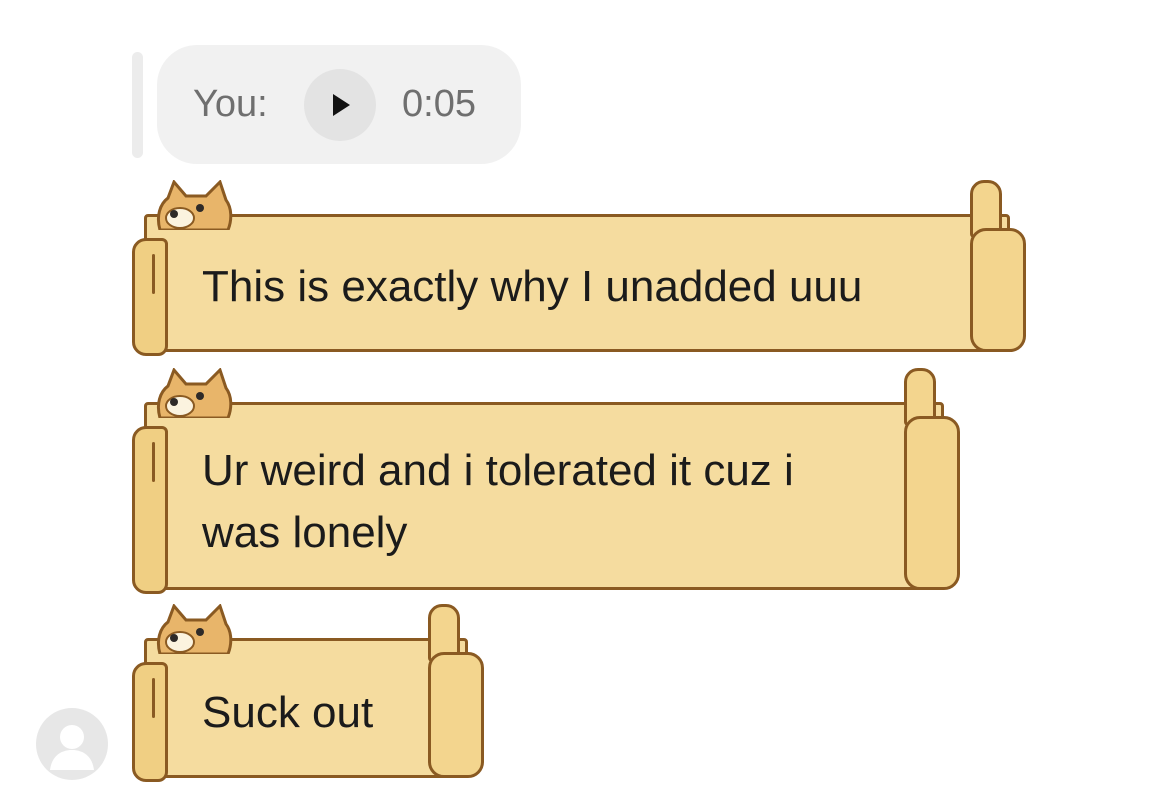 The width and height of the screenshot is (1170, 804). I want to click on play-icon, so click(341, 105).